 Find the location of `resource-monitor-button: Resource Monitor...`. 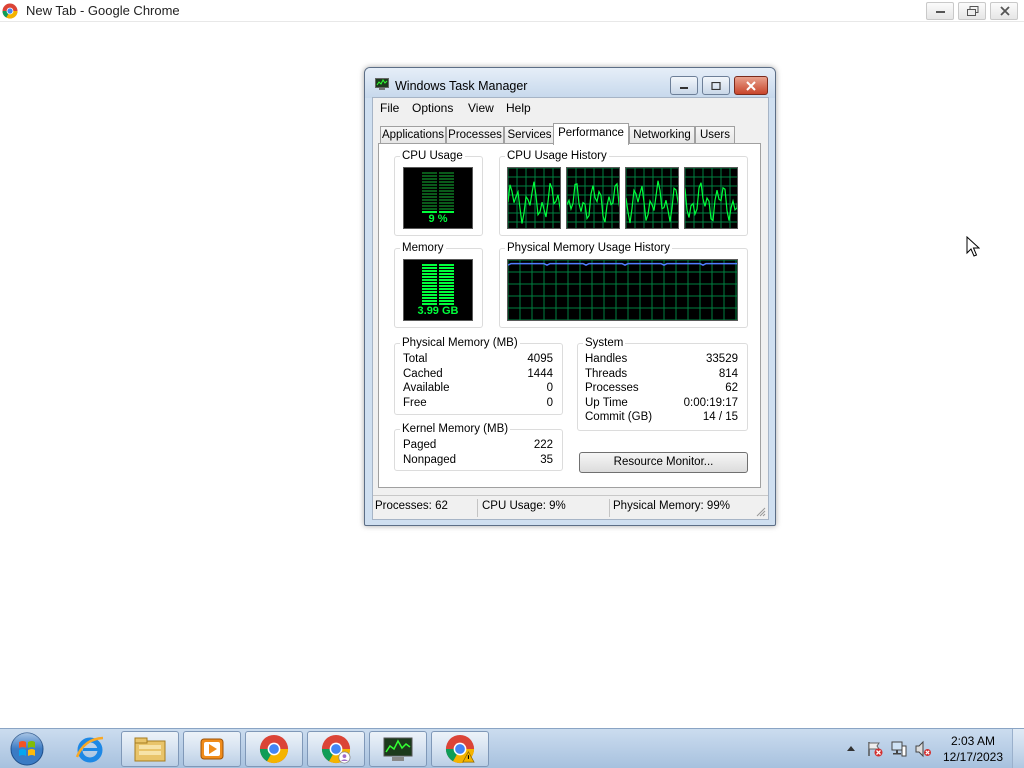

resource-monitor-button: Resource Monitor... is located at coordinates (663, 462).